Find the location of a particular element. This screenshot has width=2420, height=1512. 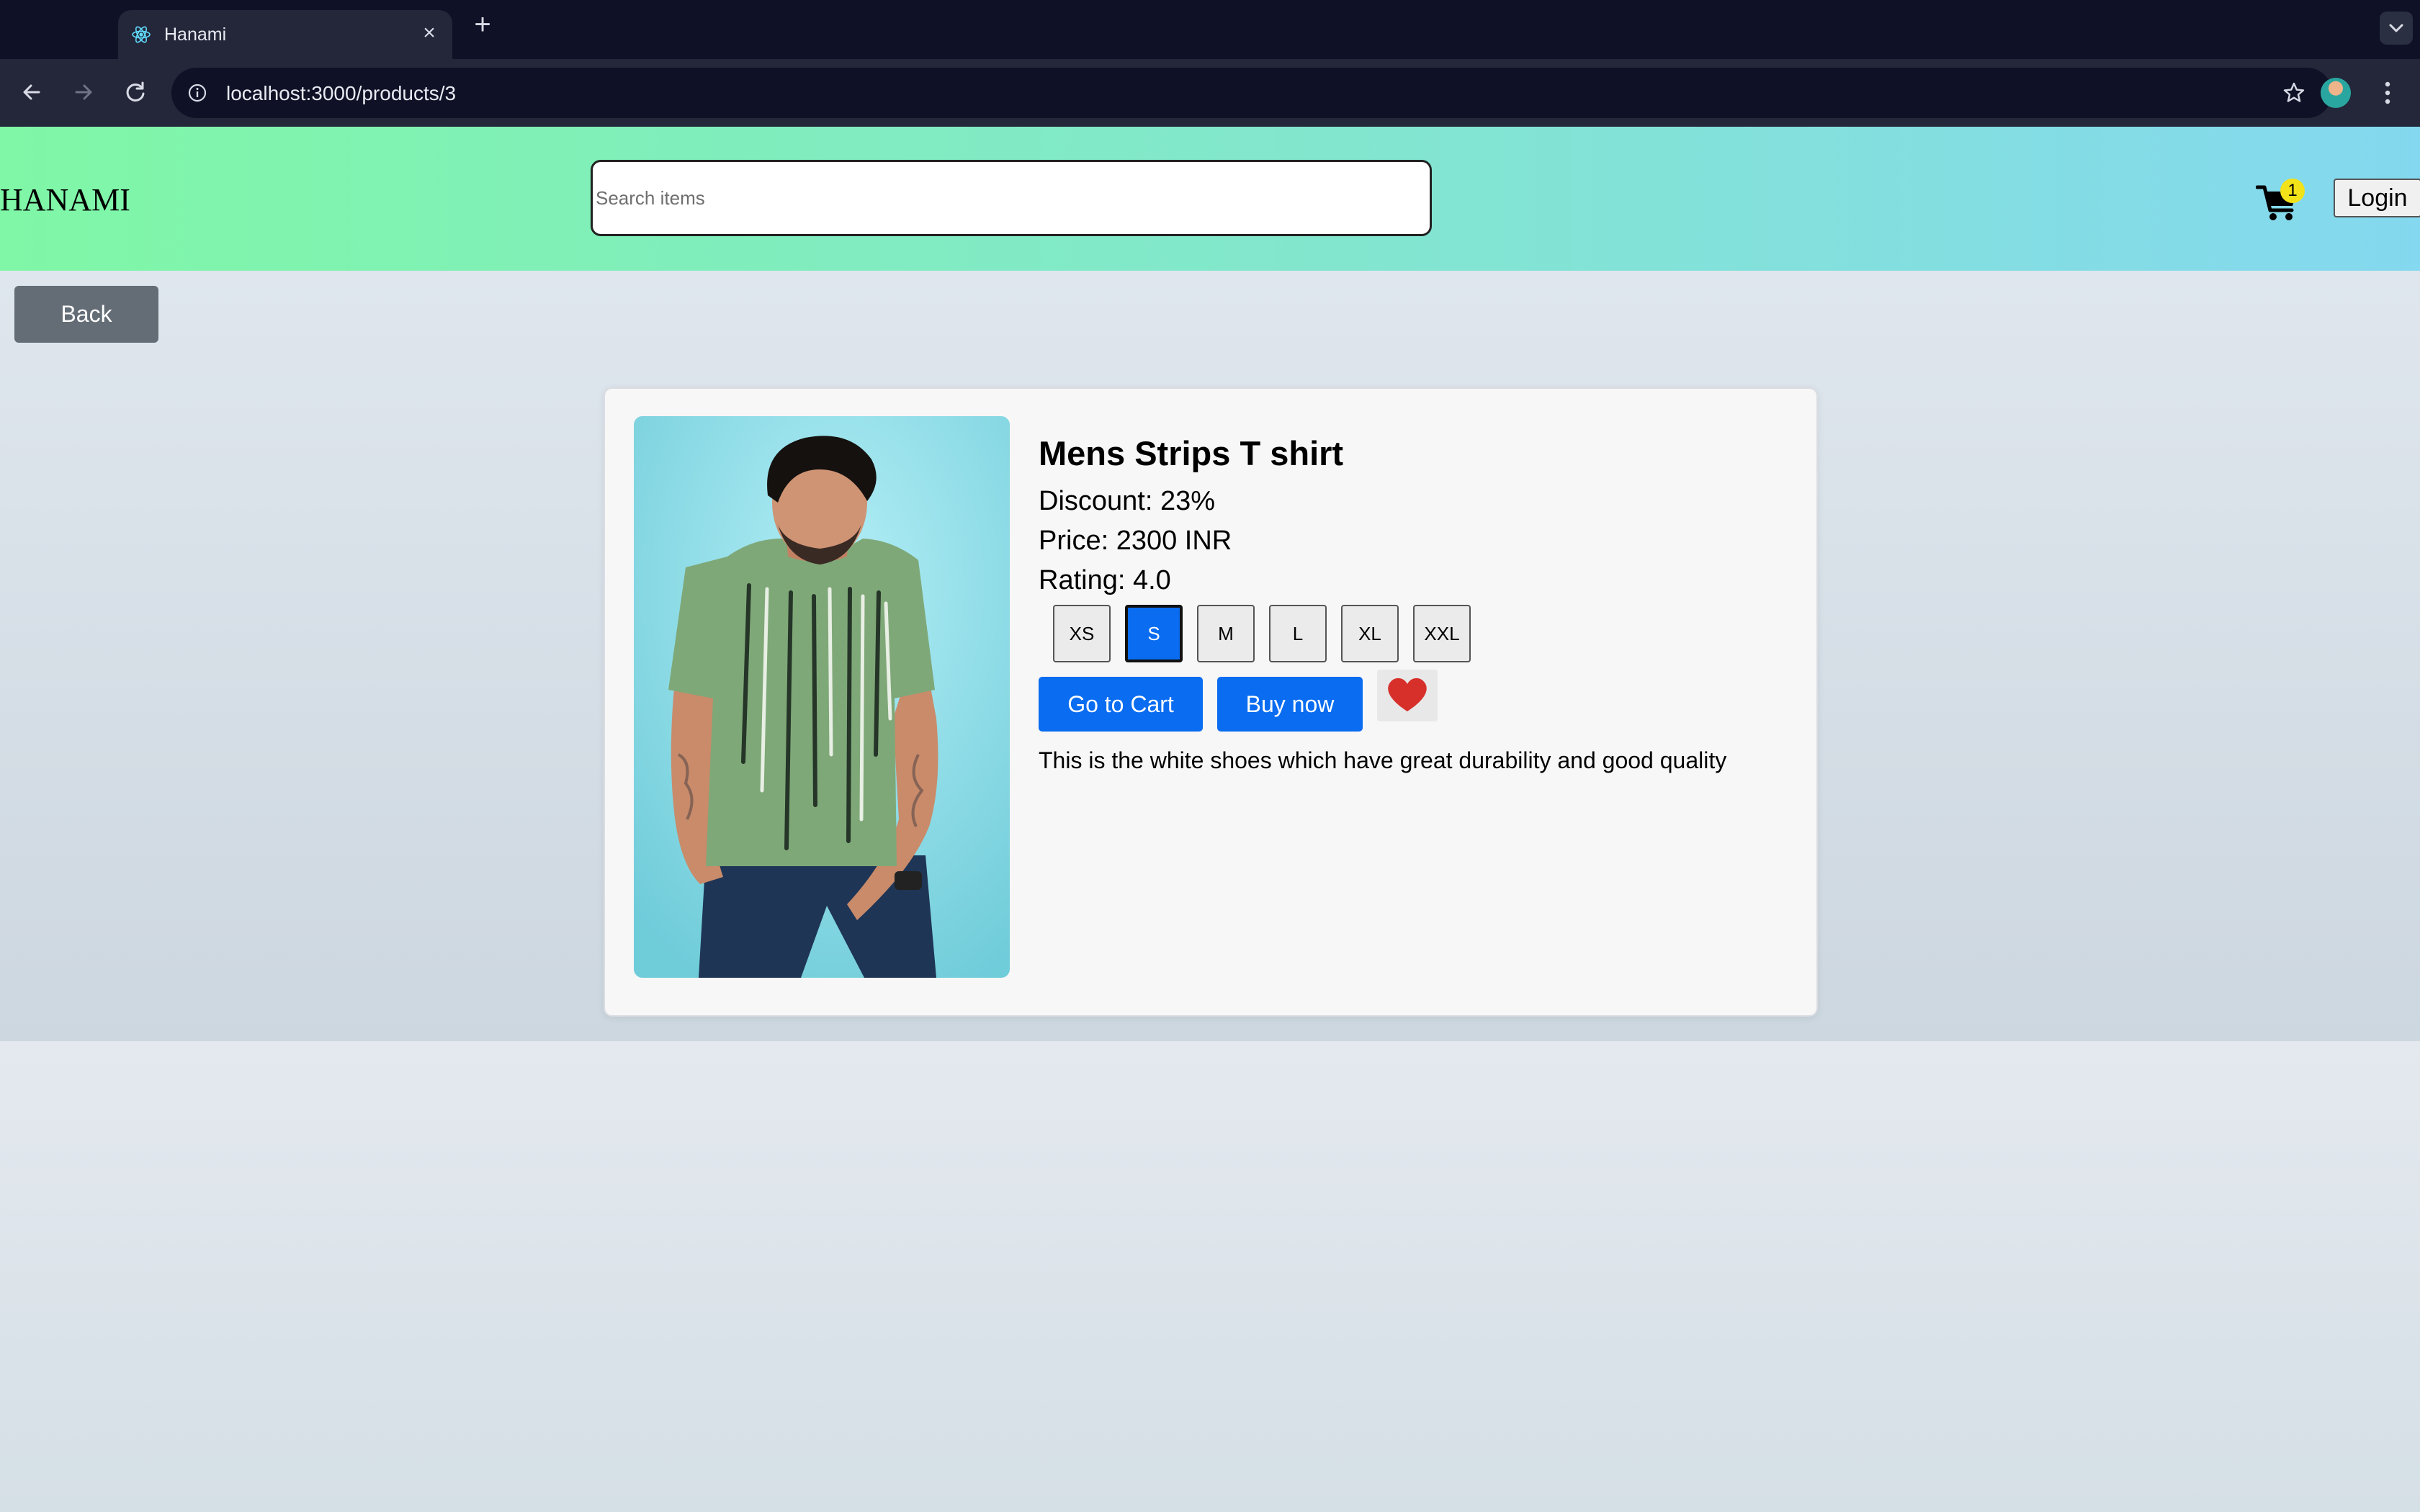

cart-count-badge: 1 is located at coordinates (2292, 191).